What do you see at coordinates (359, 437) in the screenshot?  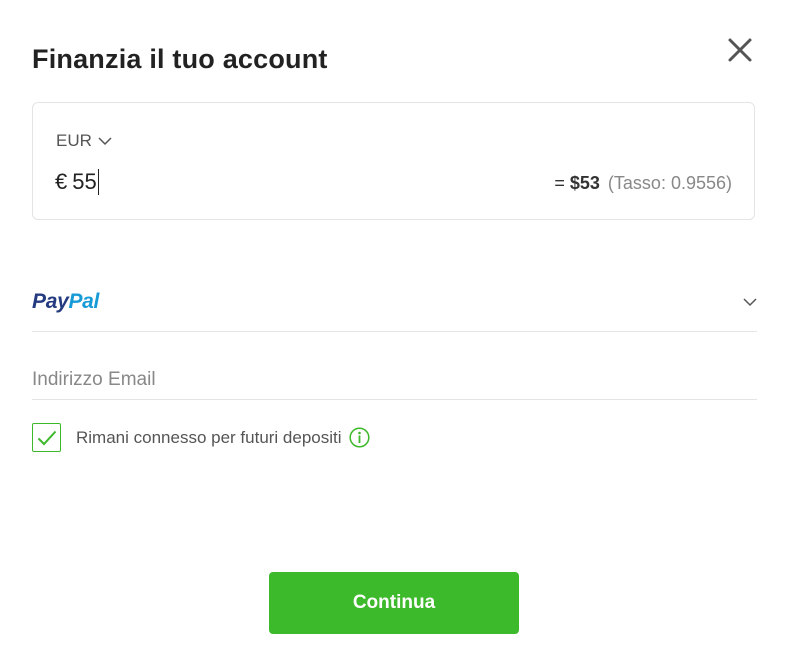 I see `info-icon` at bounding box center [359, 437].